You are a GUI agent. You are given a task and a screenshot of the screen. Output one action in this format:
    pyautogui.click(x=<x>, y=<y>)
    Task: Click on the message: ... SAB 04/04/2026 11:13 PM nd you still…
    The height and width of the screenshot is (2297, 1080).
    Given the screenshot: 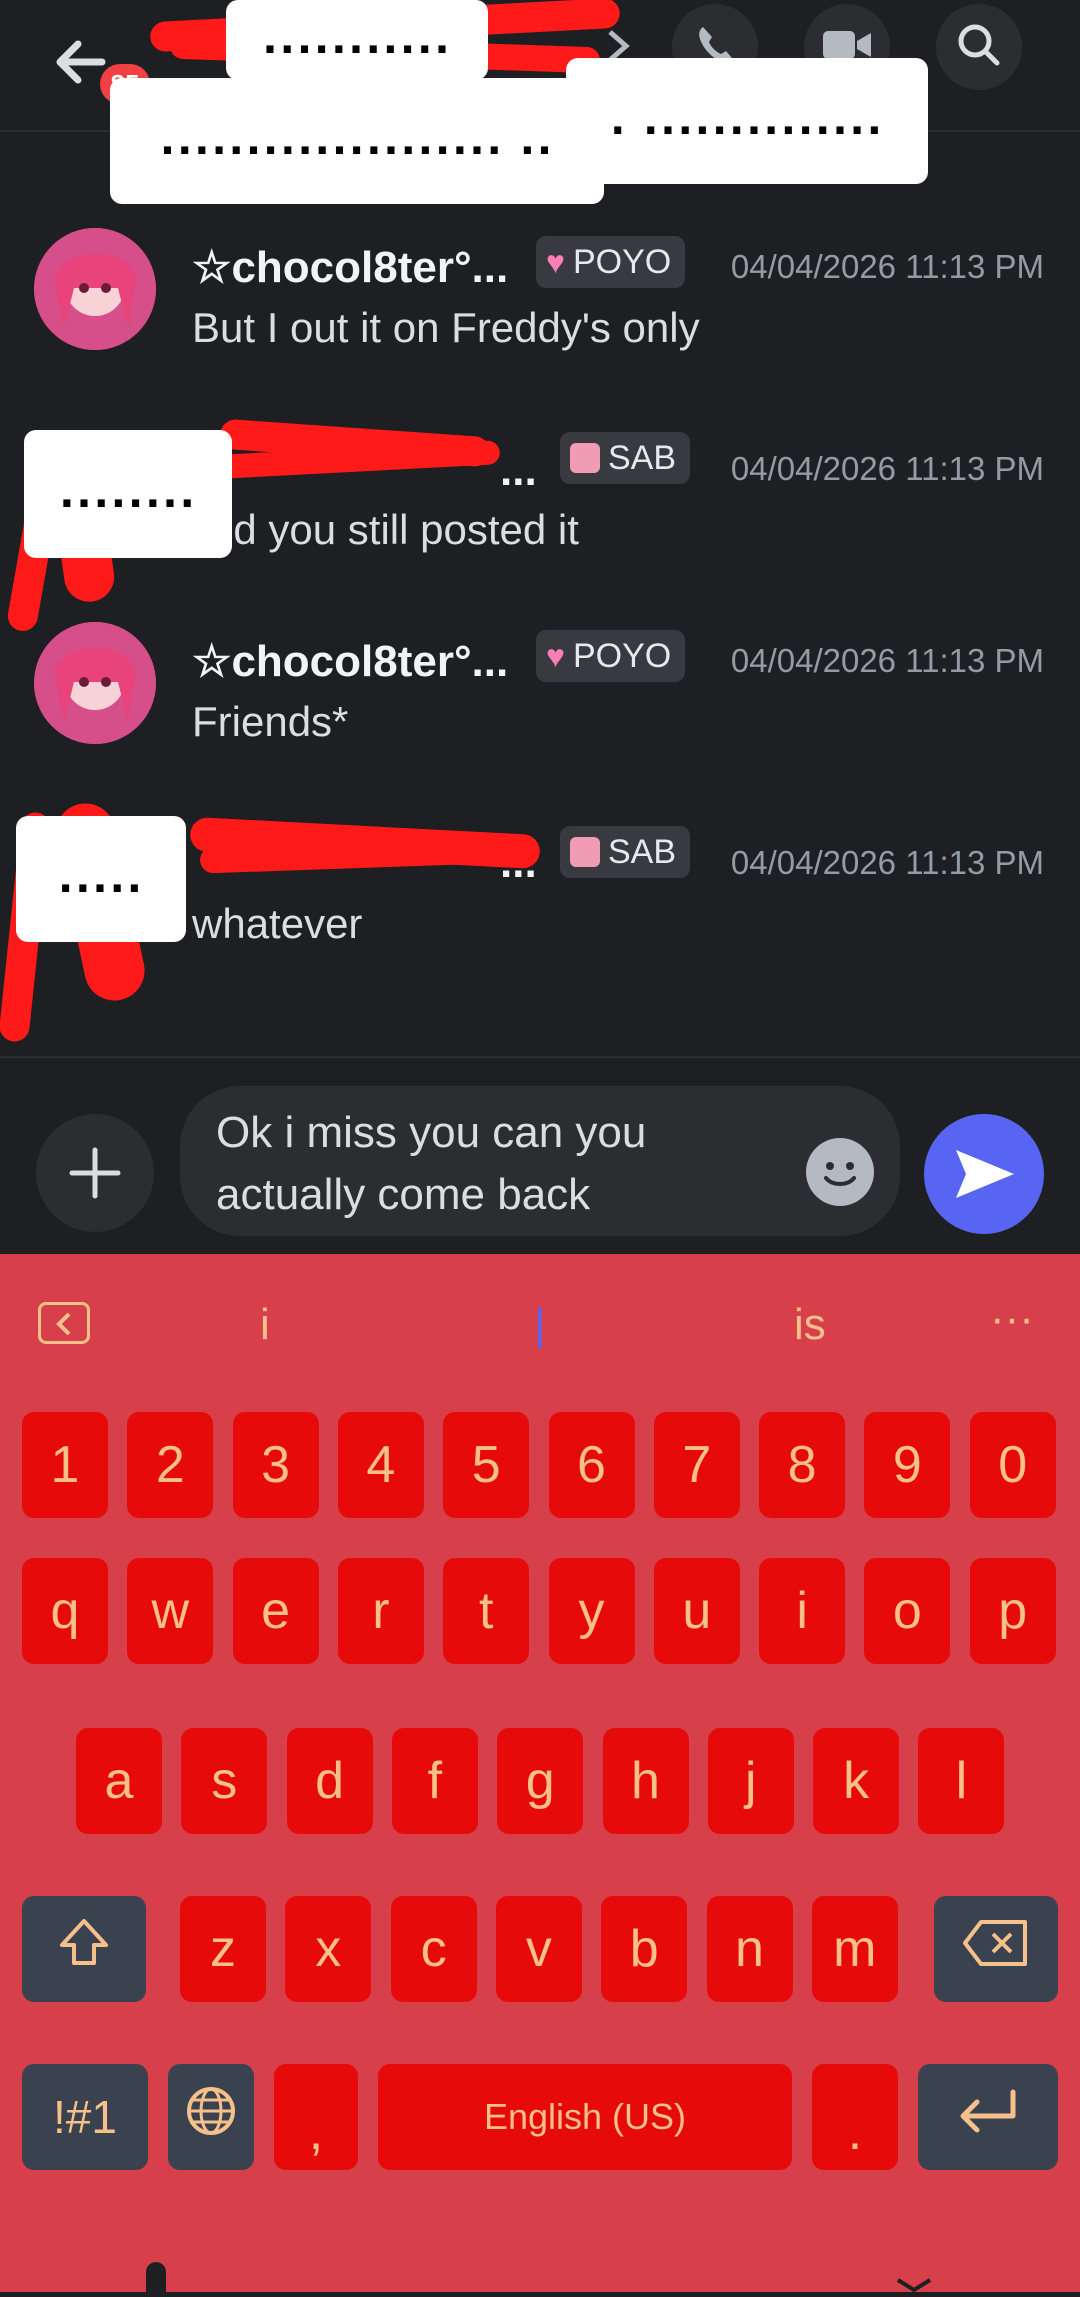 What is the action you would take?
    pyautogui.click(x=540, y=523)
    